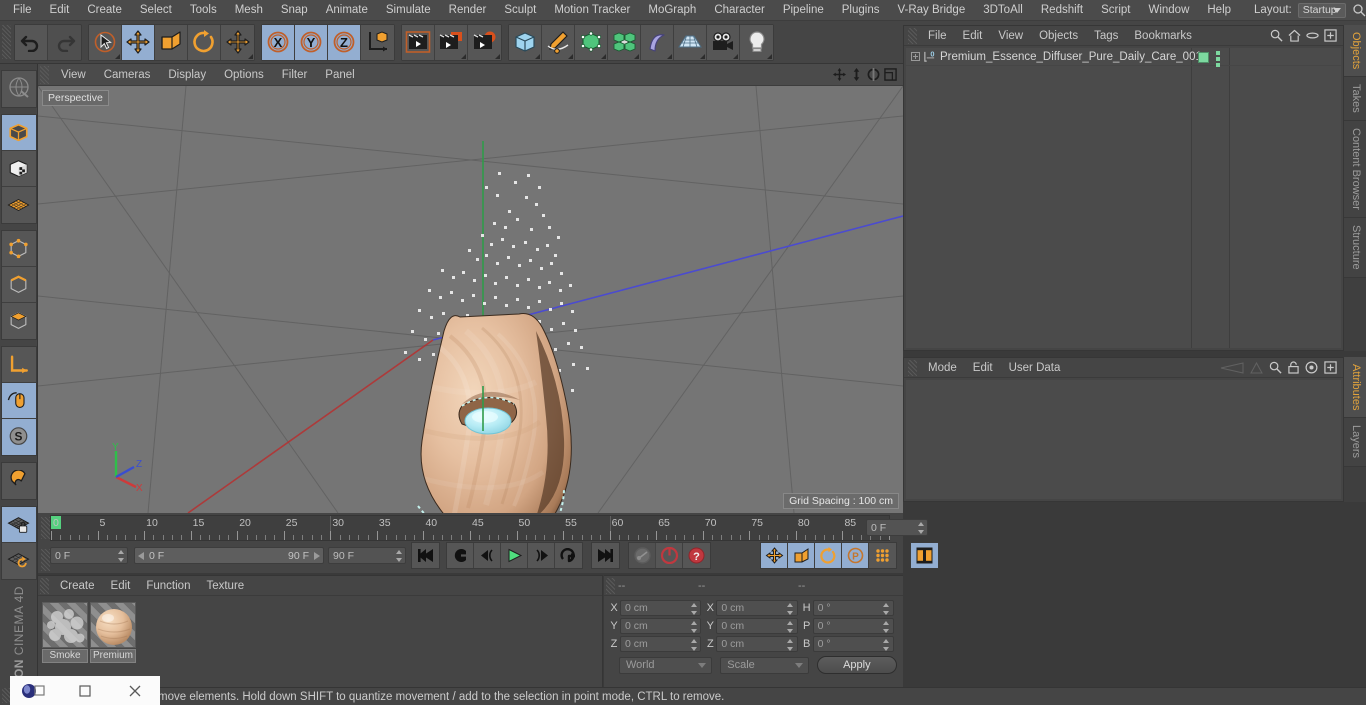 The height and width of the screenshot is (705, 1366). I want to click on menu-item-motion-tracker: Motion Tracker, so click(592, 10).